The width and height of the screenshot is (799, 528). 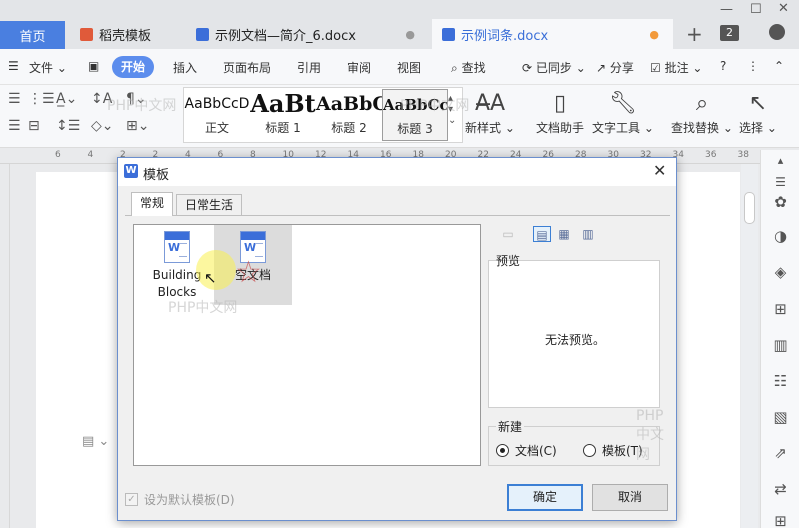 I want to click on tab-daily-life: 日常生活, so click(x=209, y=205).